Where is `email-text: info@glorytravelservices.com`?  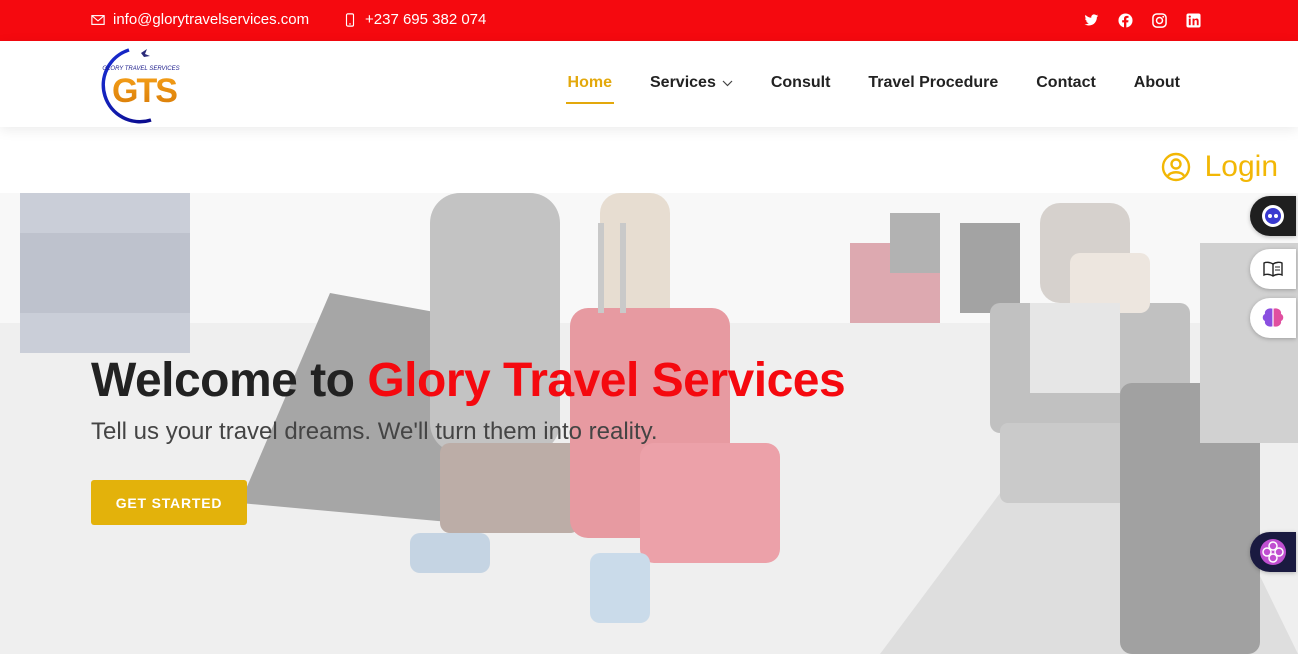
email-text: info@glorytravelservices.com is located at coordinates (211, 19).